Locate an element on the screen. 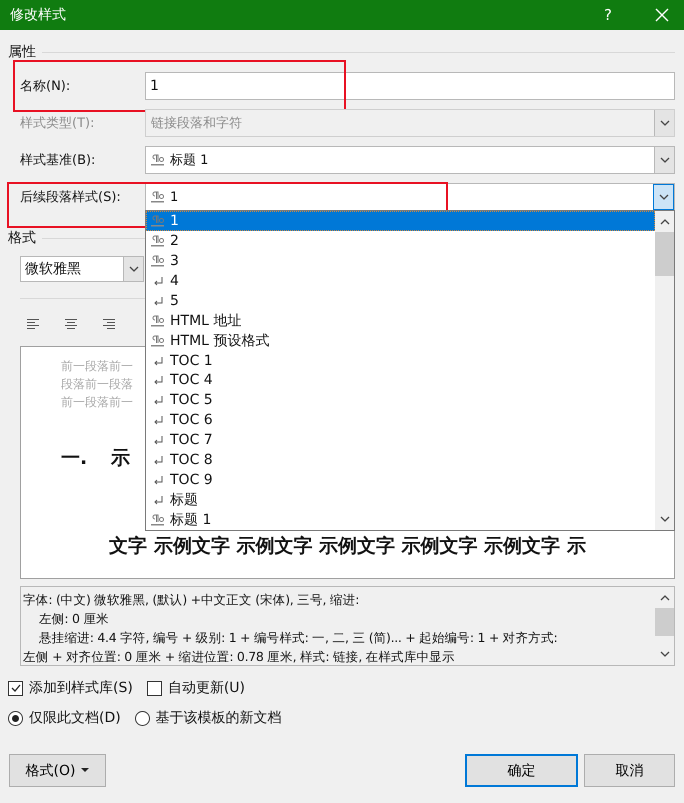  align-right-icon is located at coordinates (109, 323).